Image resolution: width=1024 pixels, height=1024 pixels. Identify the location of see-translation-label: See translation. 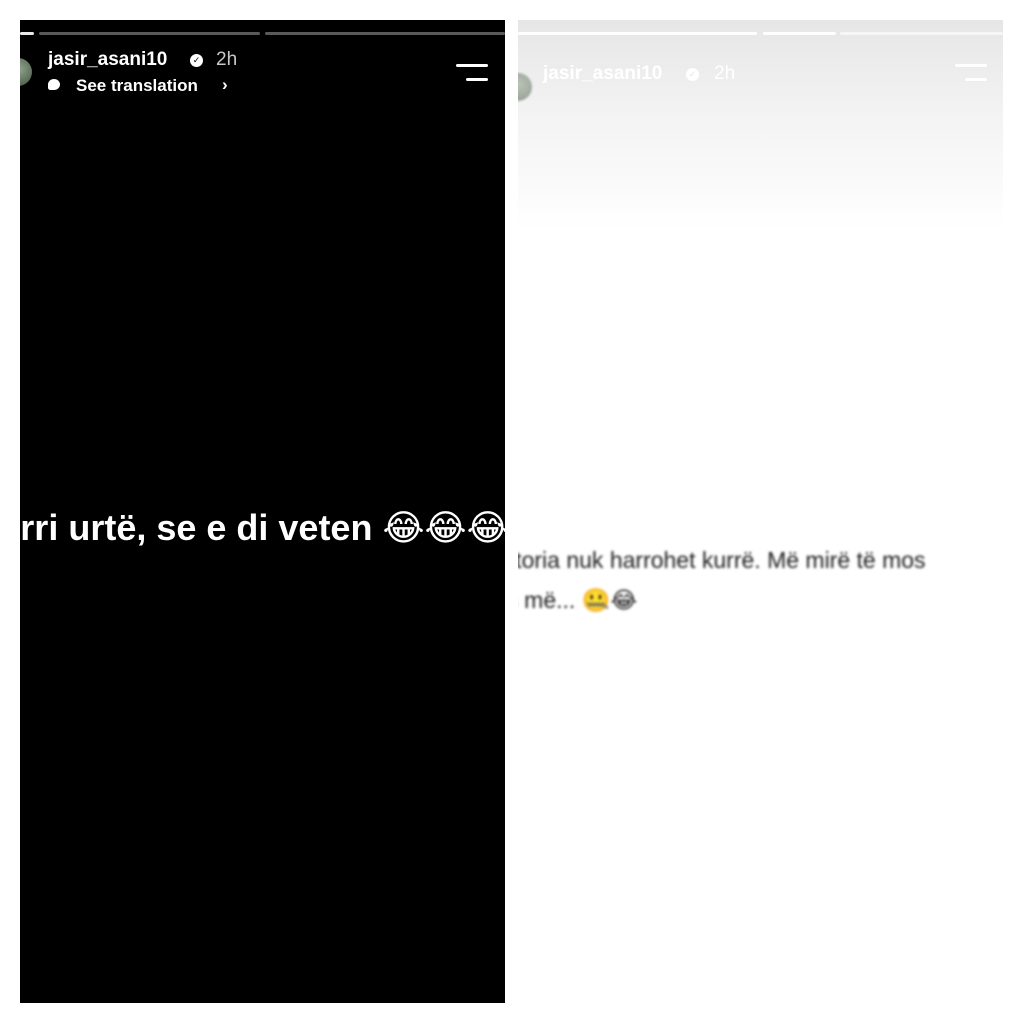
(137, 85).